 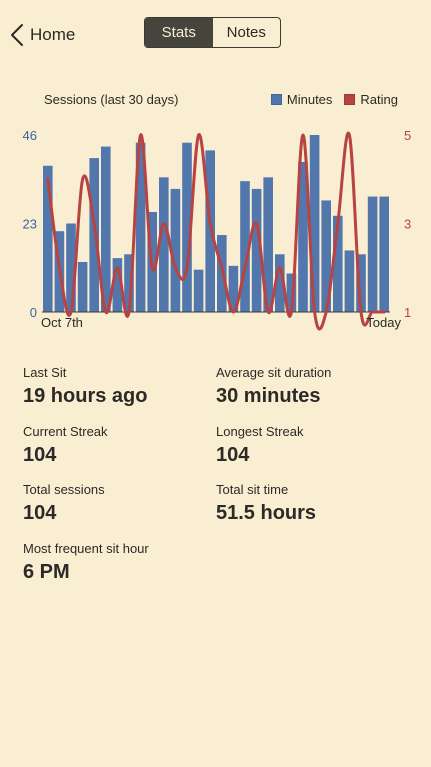 I want to click on y-left-tick-label: 23, so click(x=30, y=224).